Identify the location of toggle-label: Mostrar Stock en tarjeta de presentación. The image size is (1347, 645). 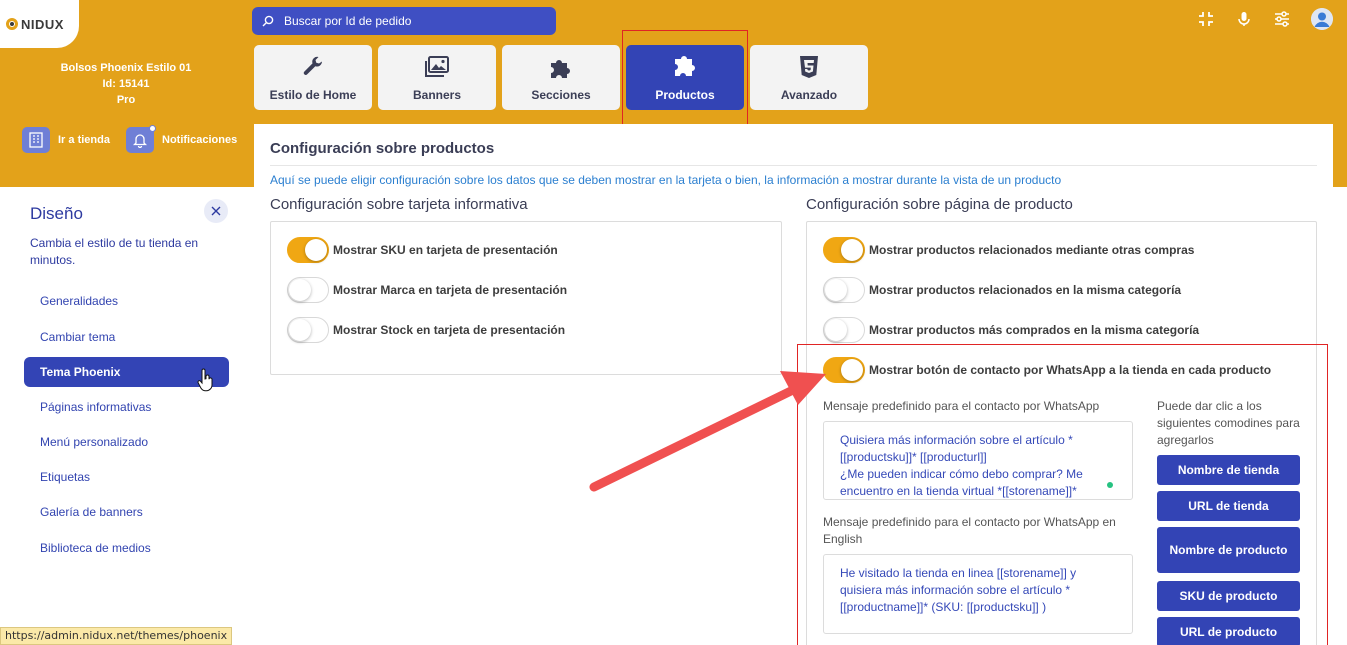
(449, 330).